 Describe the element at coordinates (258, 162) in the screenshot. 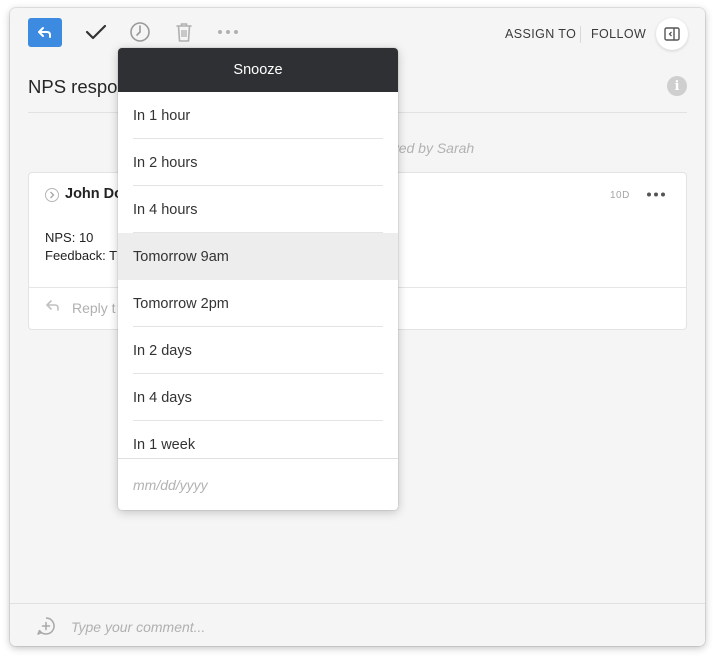

I see `snooze-option-2-hours: In 2 hours` at that location.